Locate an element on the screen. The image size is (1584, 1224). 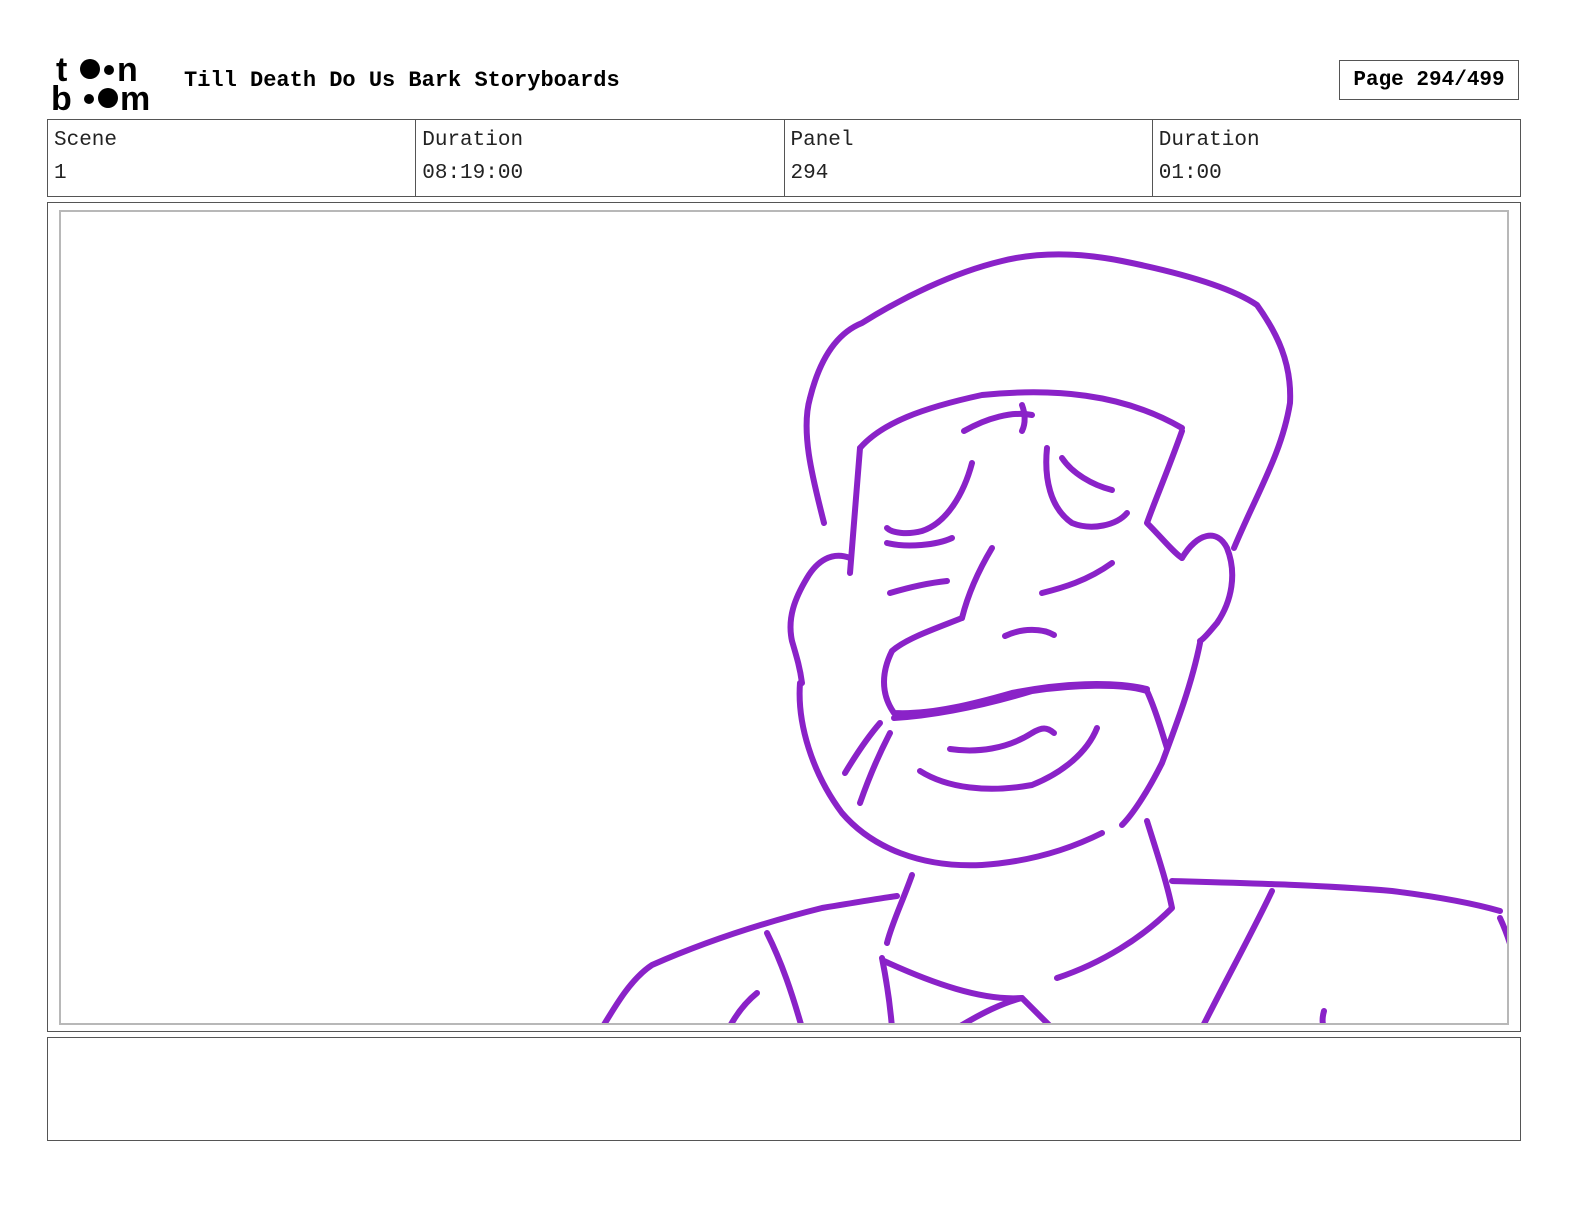
scene-duration-cell: Duration 08:19:00 is located at coordinates (599, 158).